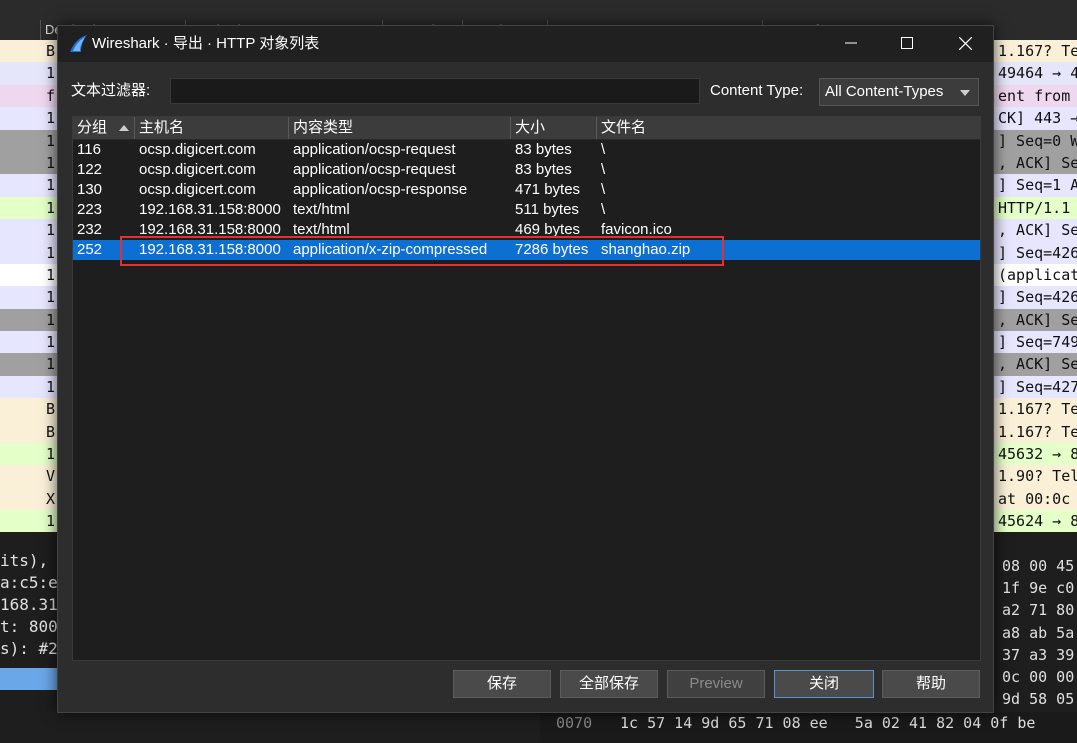 The image size is (1077, 743). I want to click on preview-button: Preview, so click(716, 684).